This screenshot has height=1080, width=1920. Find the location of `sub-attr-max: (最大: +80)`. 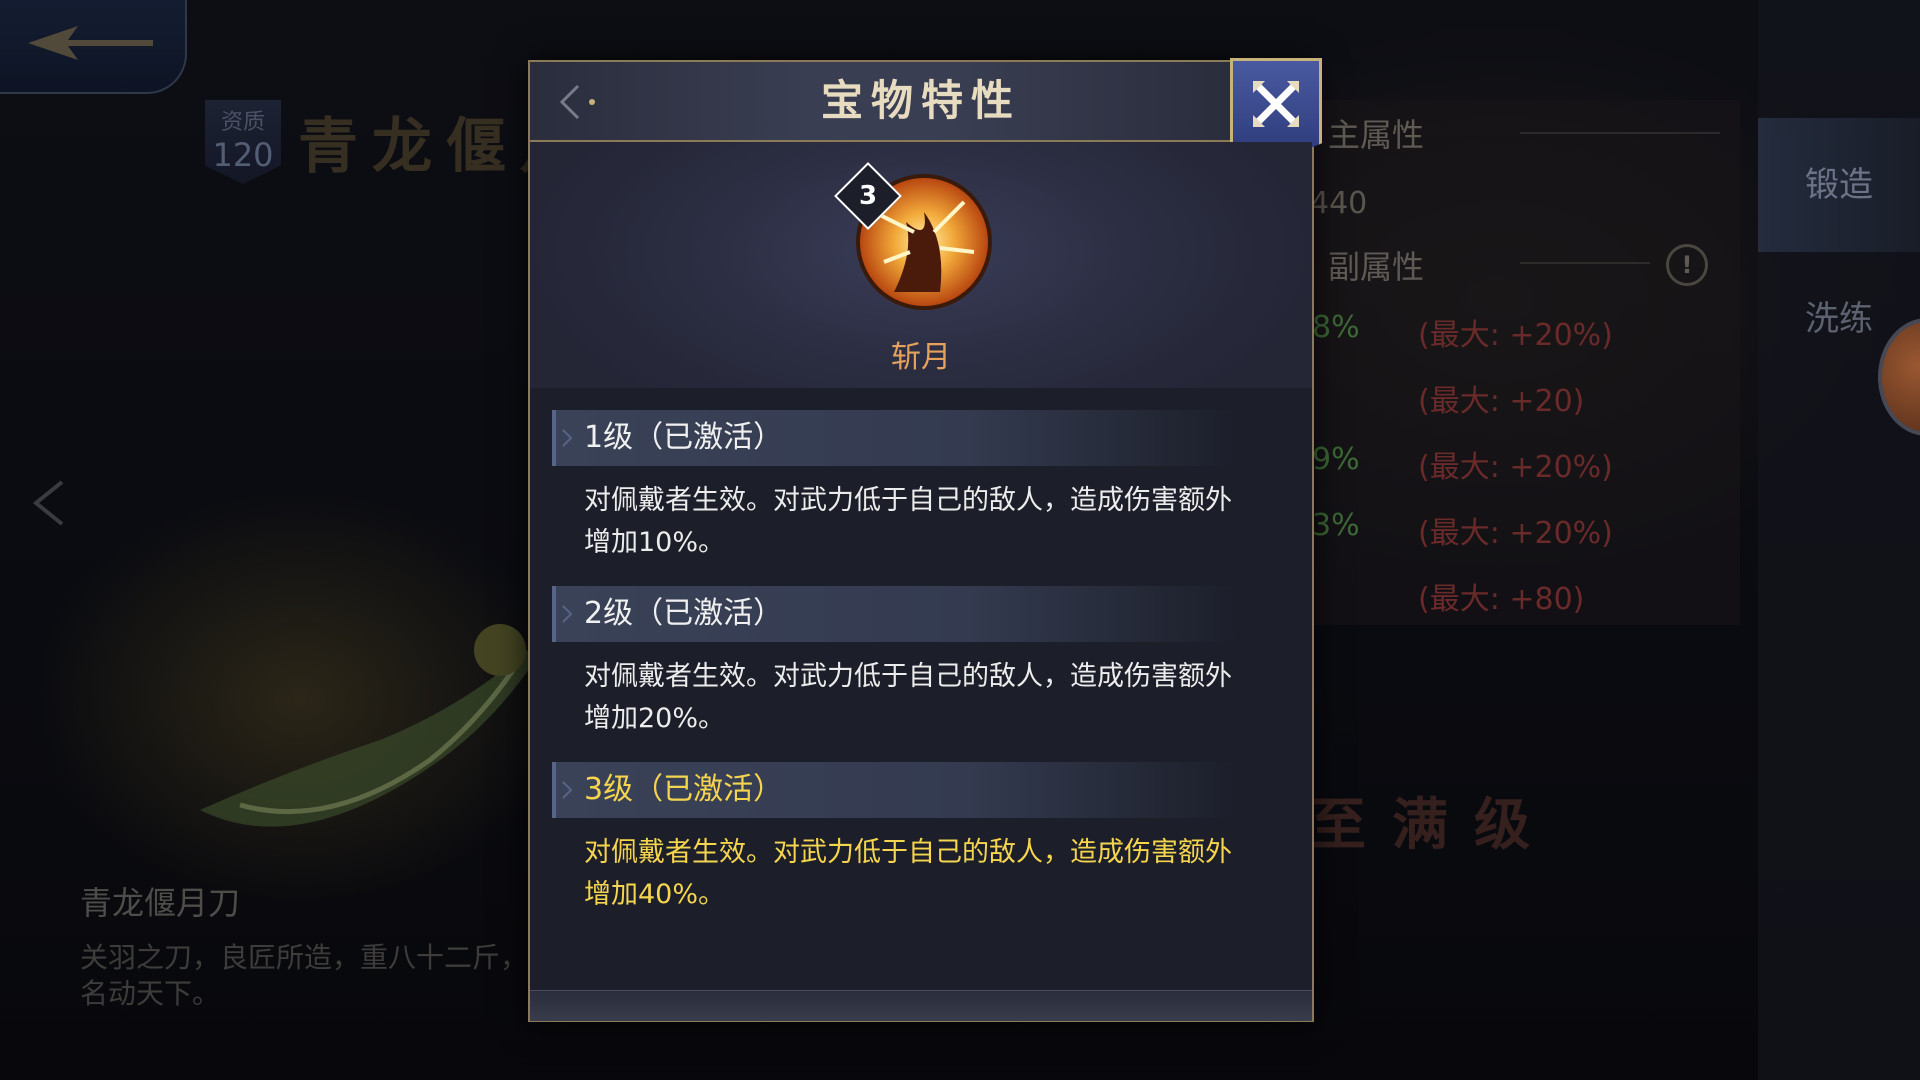

sub-attr-max: (最大: +80) is located at coordinates (1501, 599).